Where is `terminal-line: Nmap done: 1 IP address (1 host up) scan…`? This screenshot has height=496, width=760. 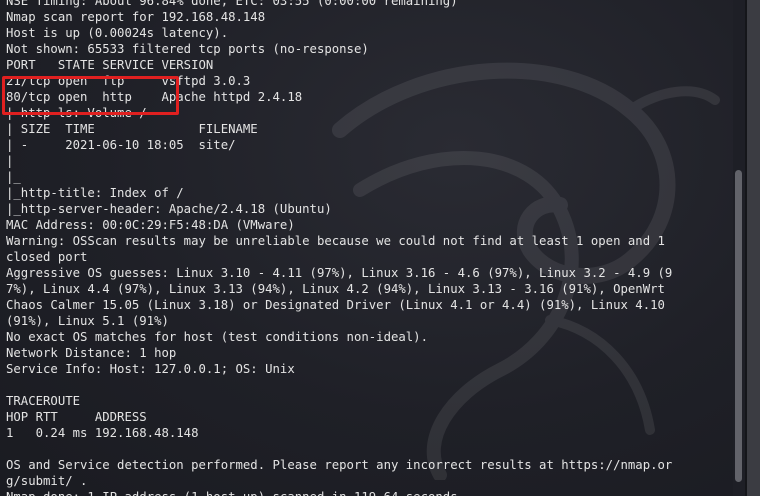
terminal-line: Nmap done: 1 IP address (1 host up) scan… is located at coordinates (368, 492).